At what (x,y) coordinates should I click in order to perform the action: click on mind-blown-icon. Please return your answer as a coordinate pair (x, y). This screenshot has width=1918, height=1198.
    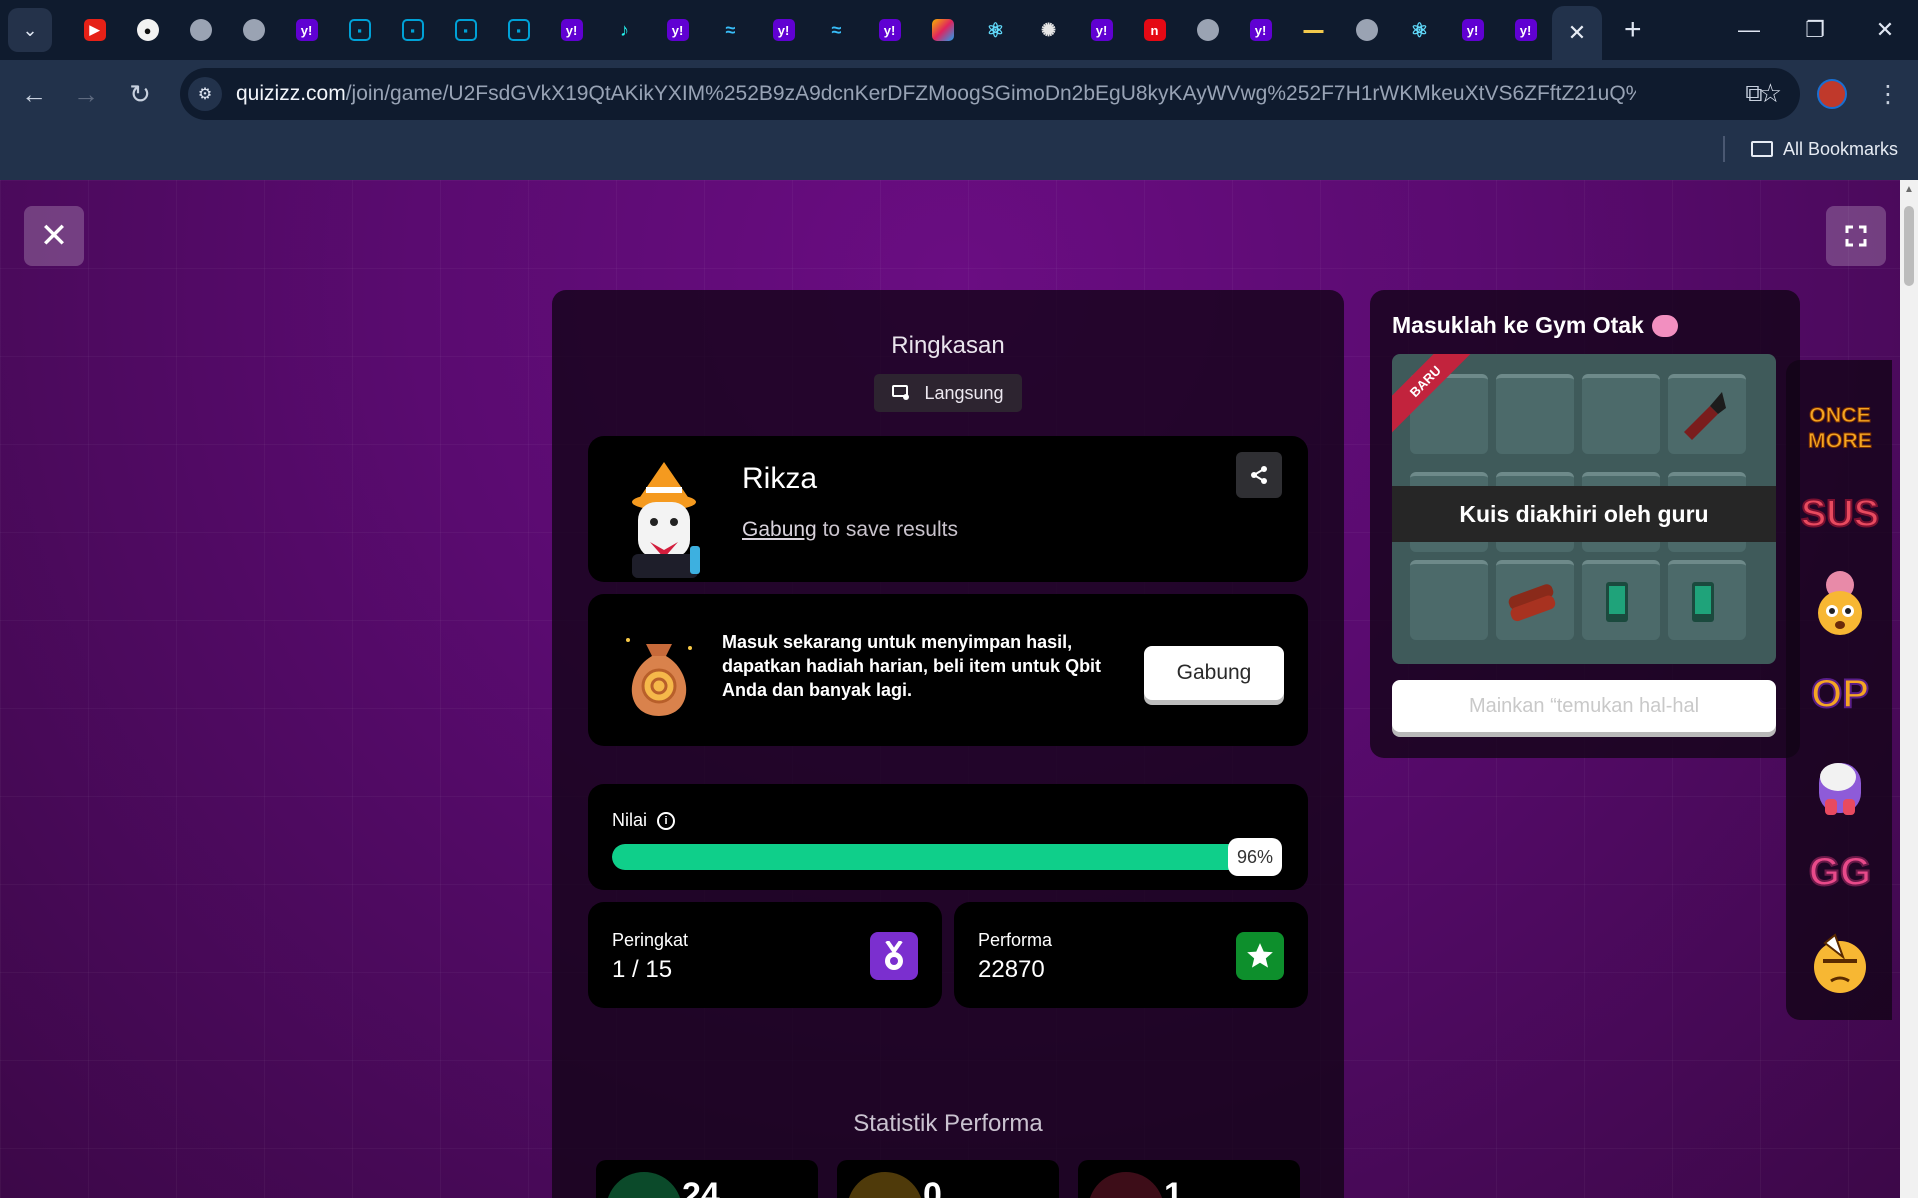
    Looking at the image, I should click on (1840, 603).